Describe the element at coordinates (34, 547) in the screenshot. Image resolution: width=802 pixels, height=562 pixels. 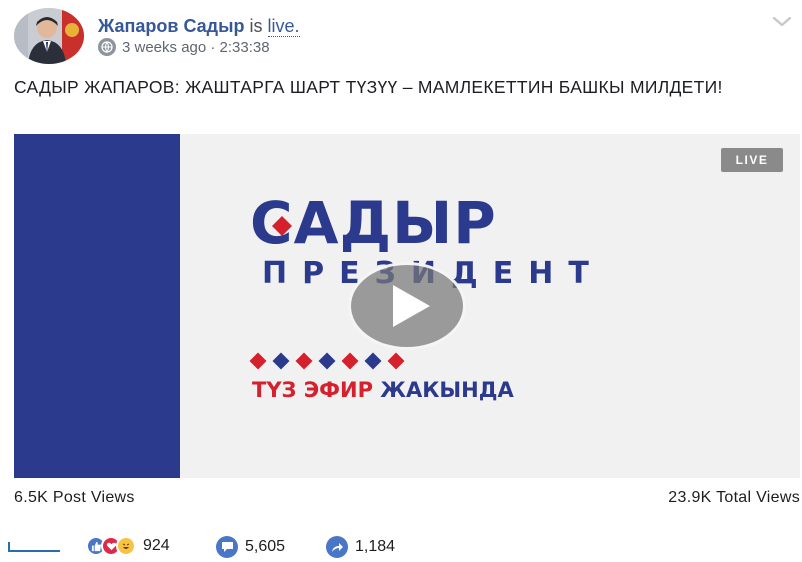
I see `bracket-line` at that location.